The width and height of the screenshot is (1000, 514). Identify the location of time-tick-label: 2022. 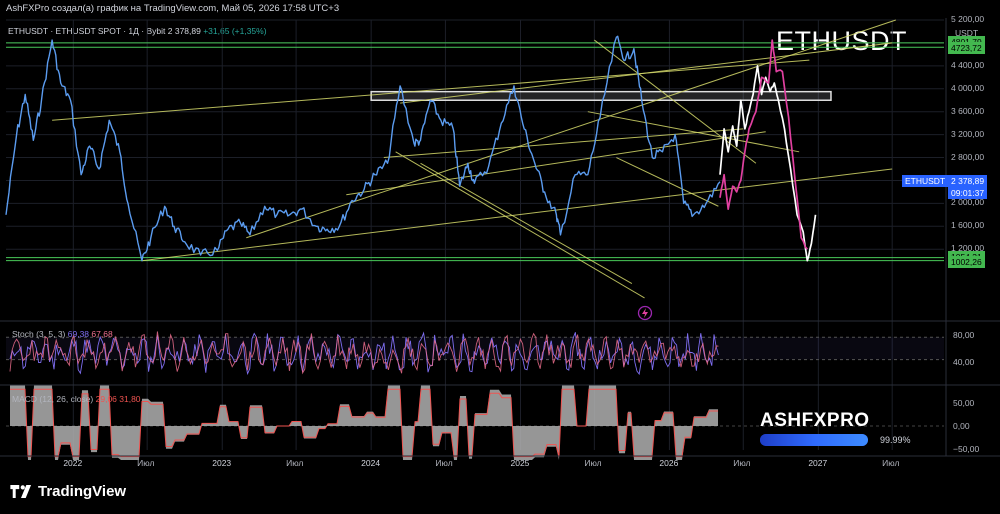
(73, 463).